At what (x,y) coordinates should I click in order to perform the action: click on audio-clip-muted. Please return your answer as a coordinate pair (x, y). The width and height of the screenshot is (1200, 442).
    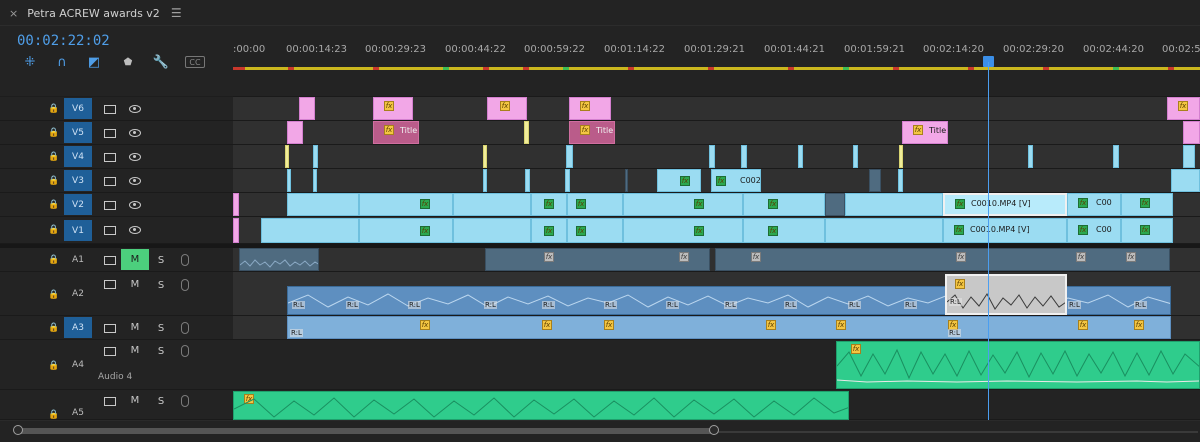
    Looking at the image, I should click on (279, 259).